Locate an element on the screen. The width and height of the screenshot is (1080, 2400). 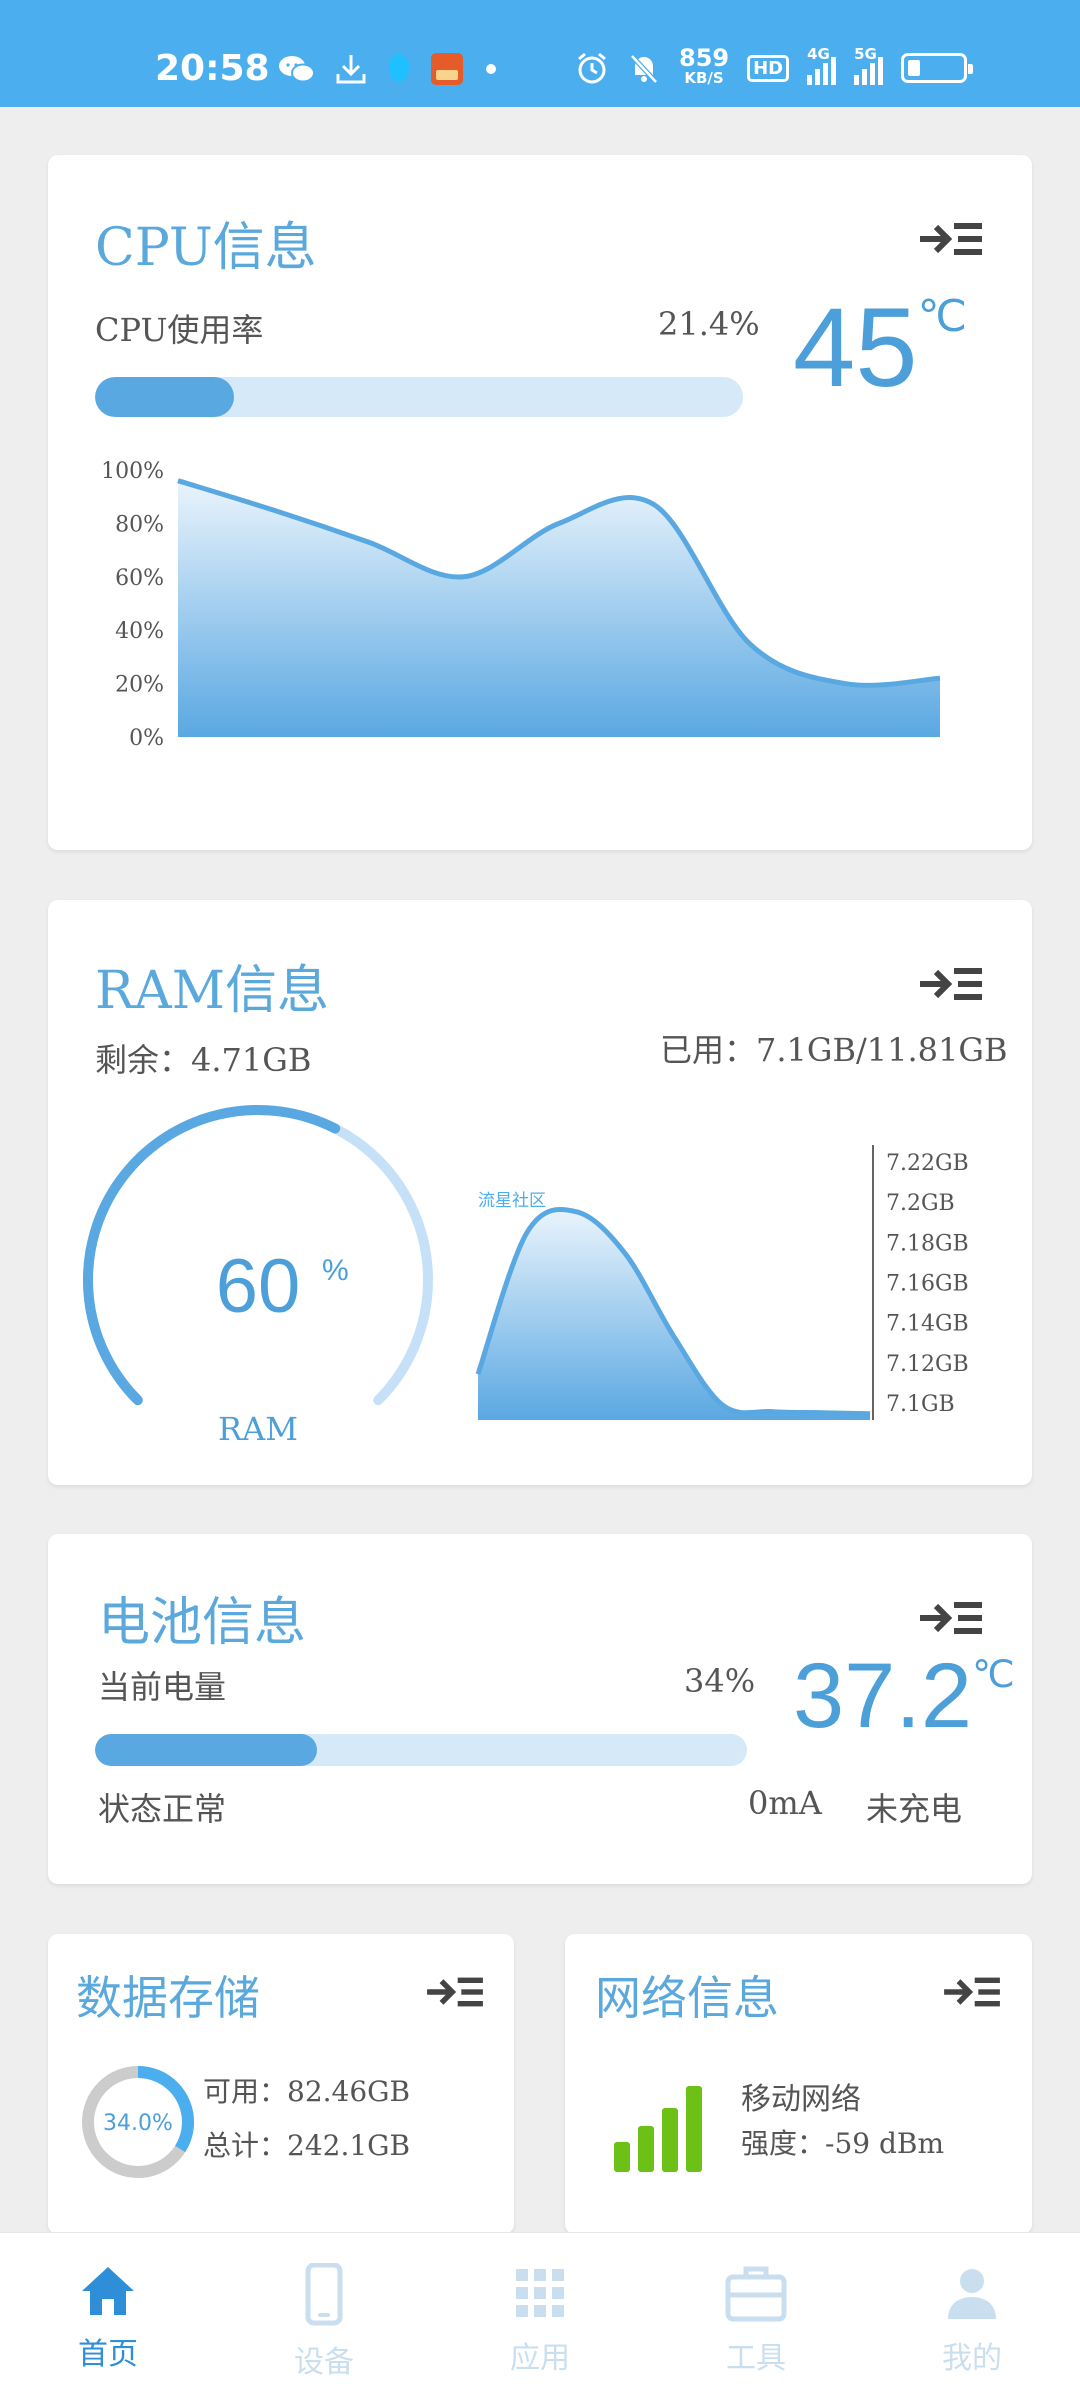
ram-remaining-label: 剩余： is located at coordinates (143, 1060).